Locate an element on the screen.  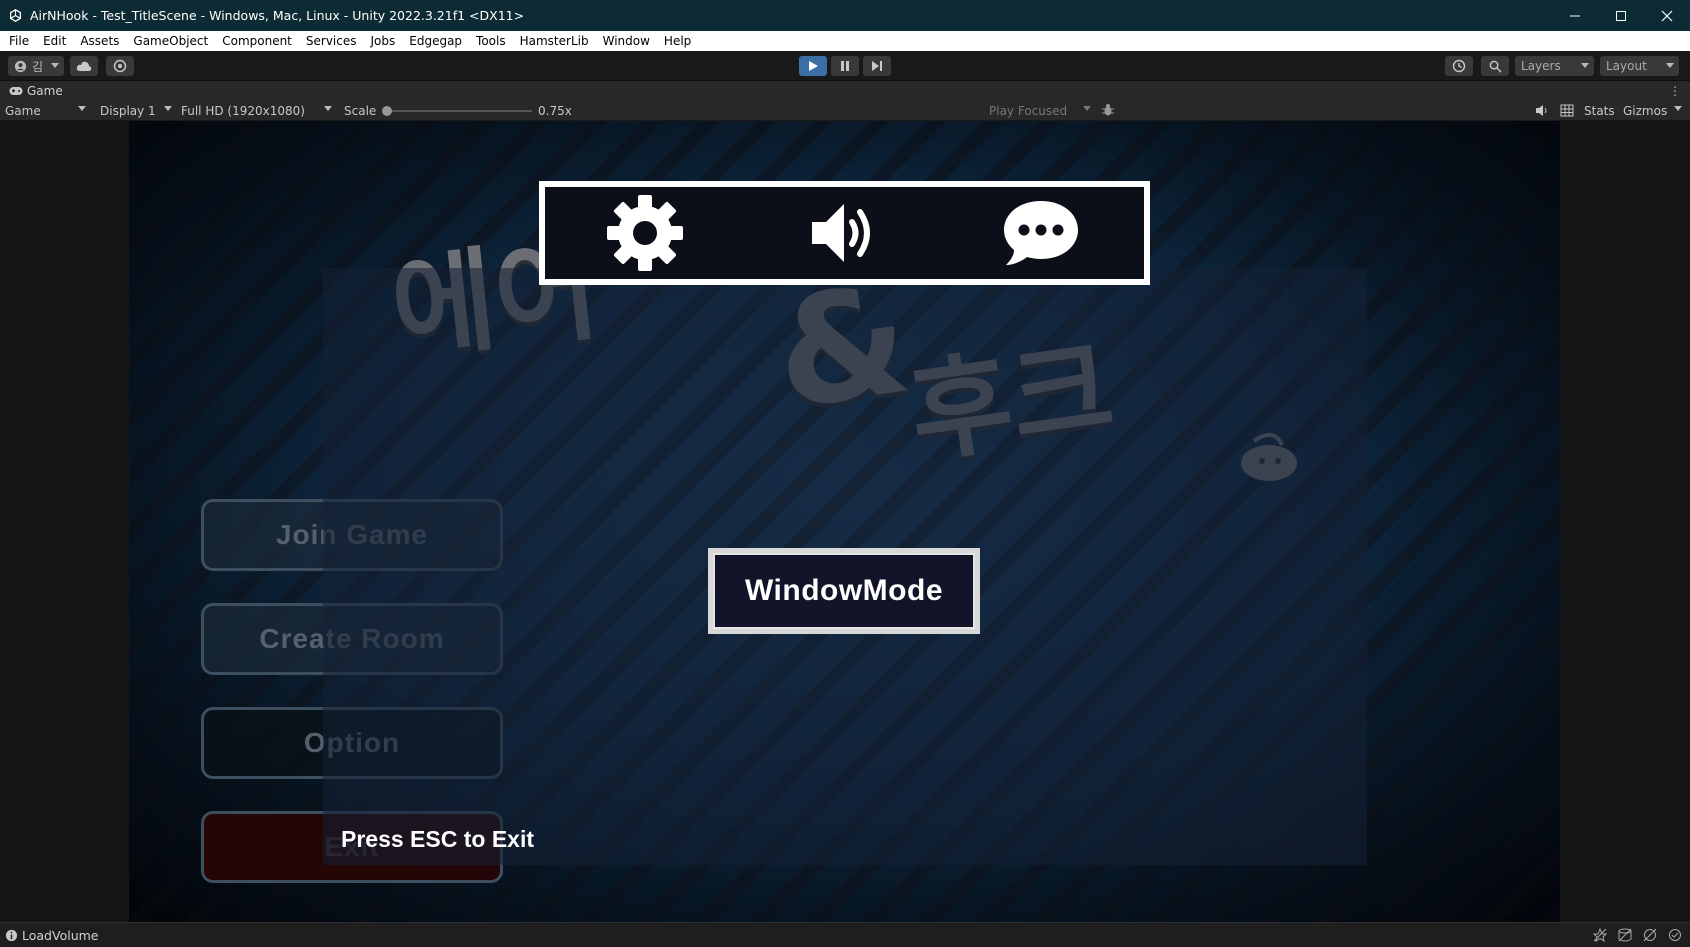
scale-slider is located at coordinates (457, 111).